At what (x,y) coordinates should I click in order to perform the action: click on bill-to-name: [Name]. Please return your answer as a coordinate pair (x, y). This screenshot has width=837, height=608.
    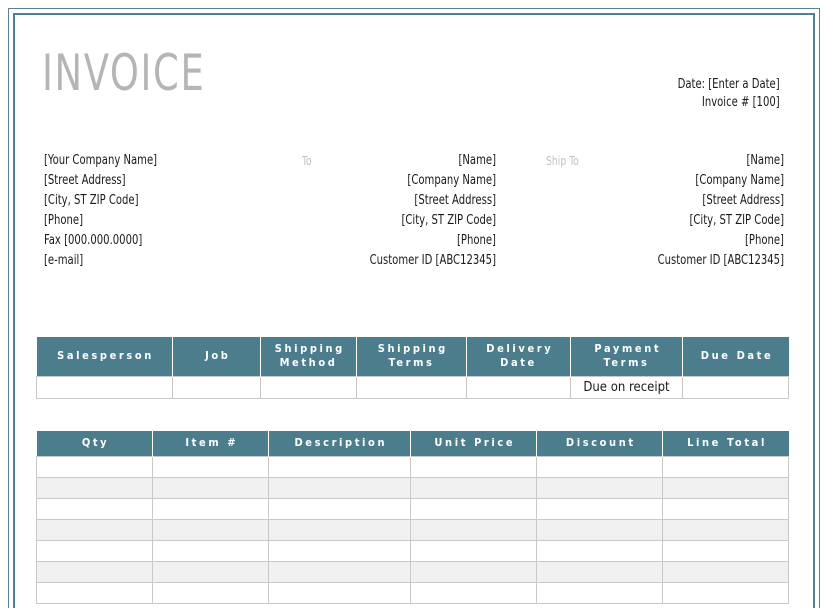
    Looking at the image, I should click on (411, 161).